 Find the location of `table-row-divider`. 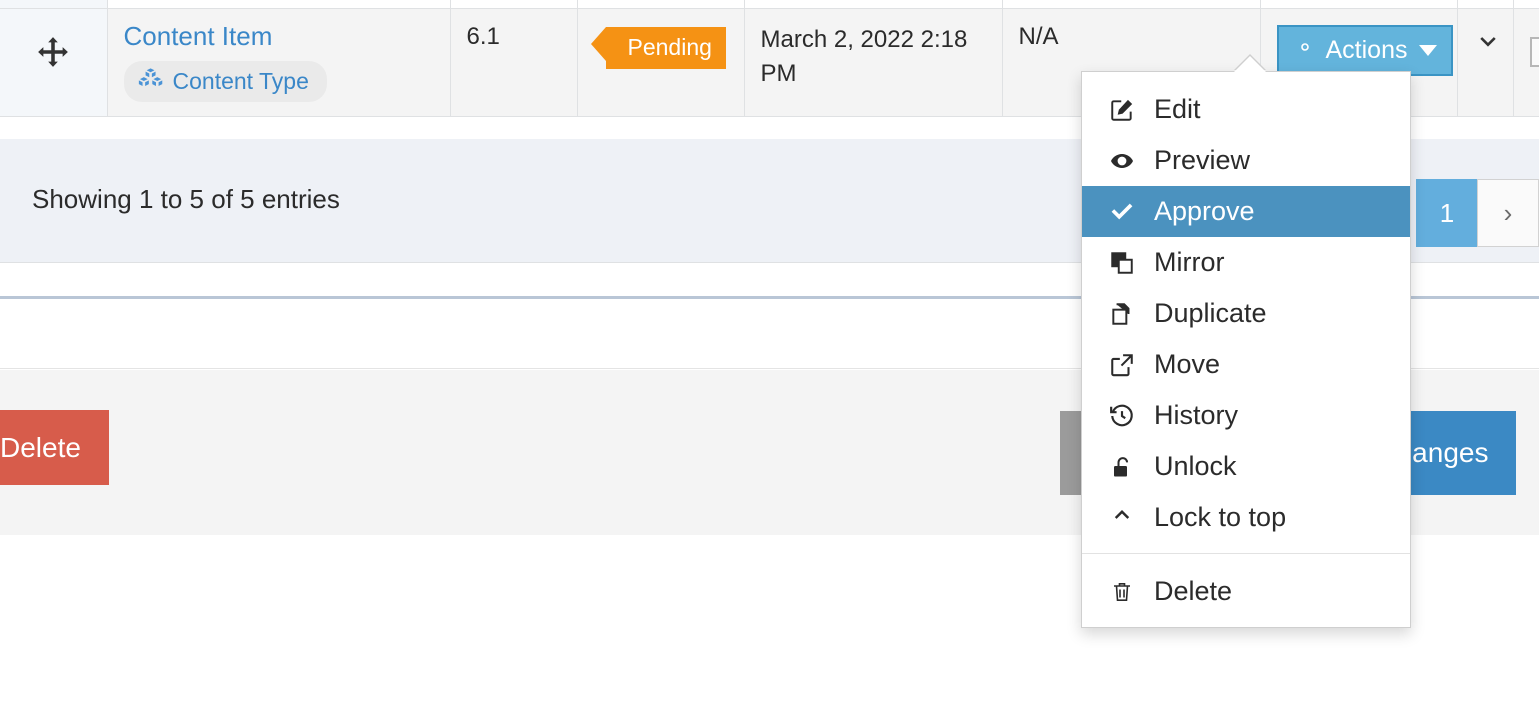

table-row-divider is located at coordinates (769, 4).